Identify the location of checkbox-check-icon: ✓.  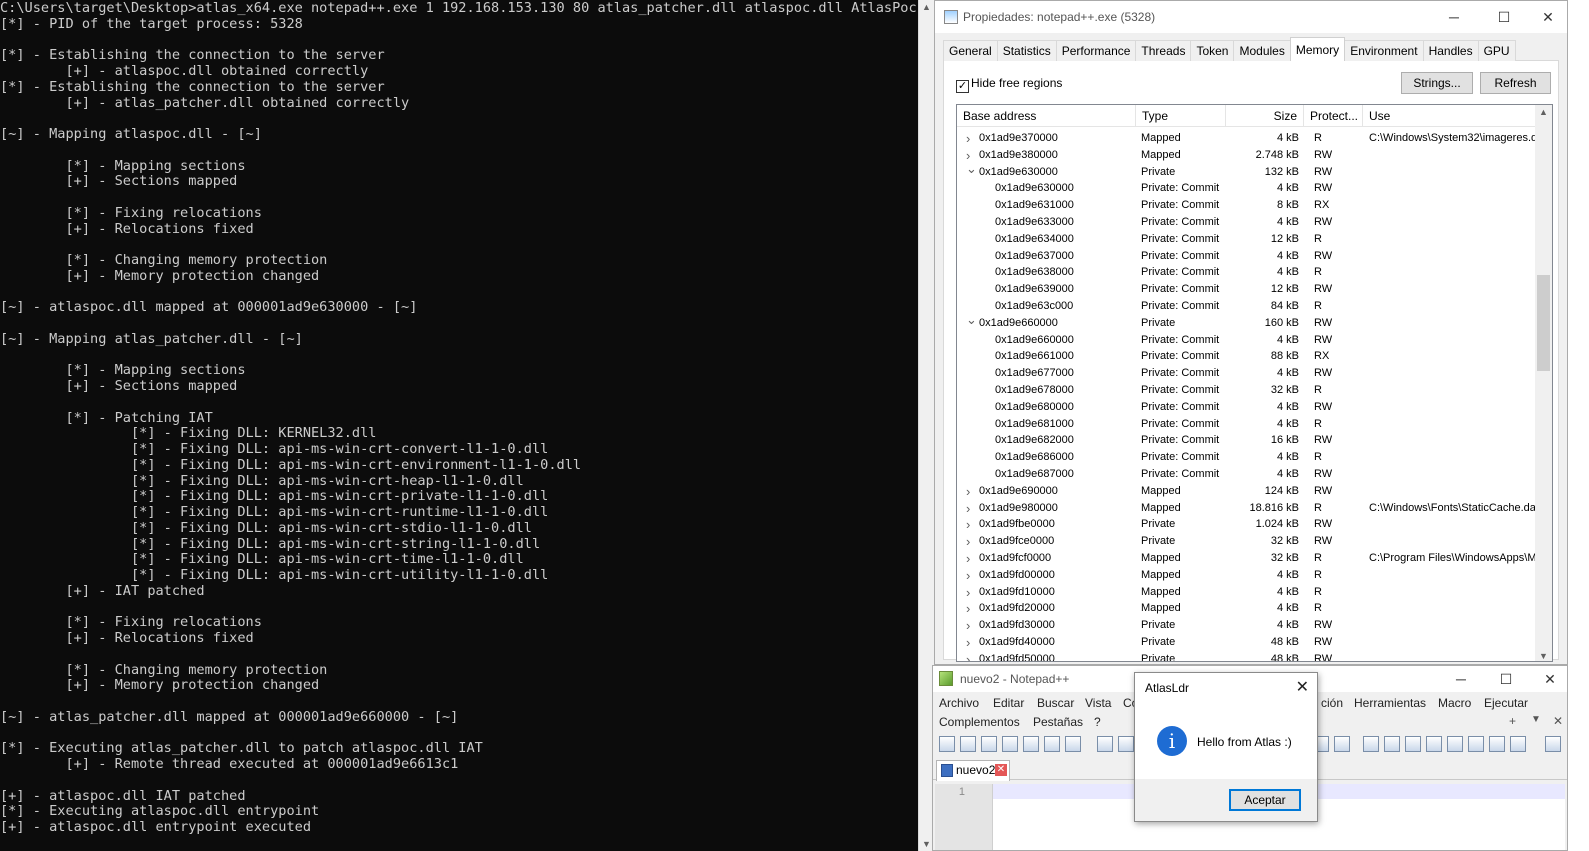
(962, 86).